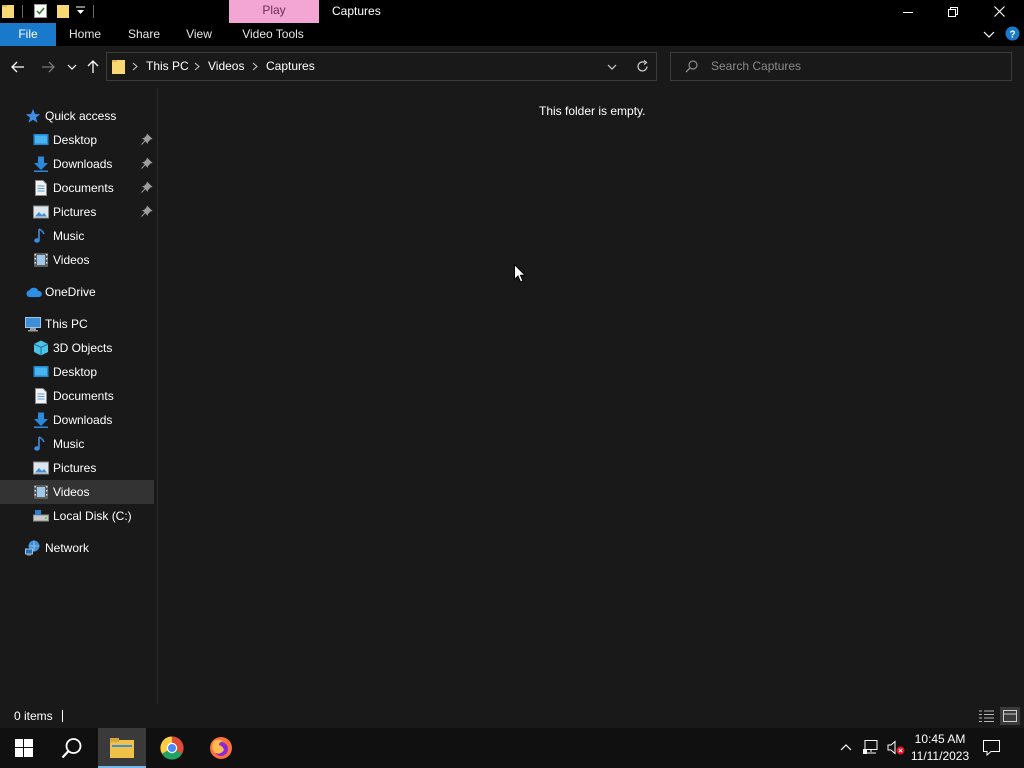  I want to click on nav-quick-videos: Videos, so click(77, 260).